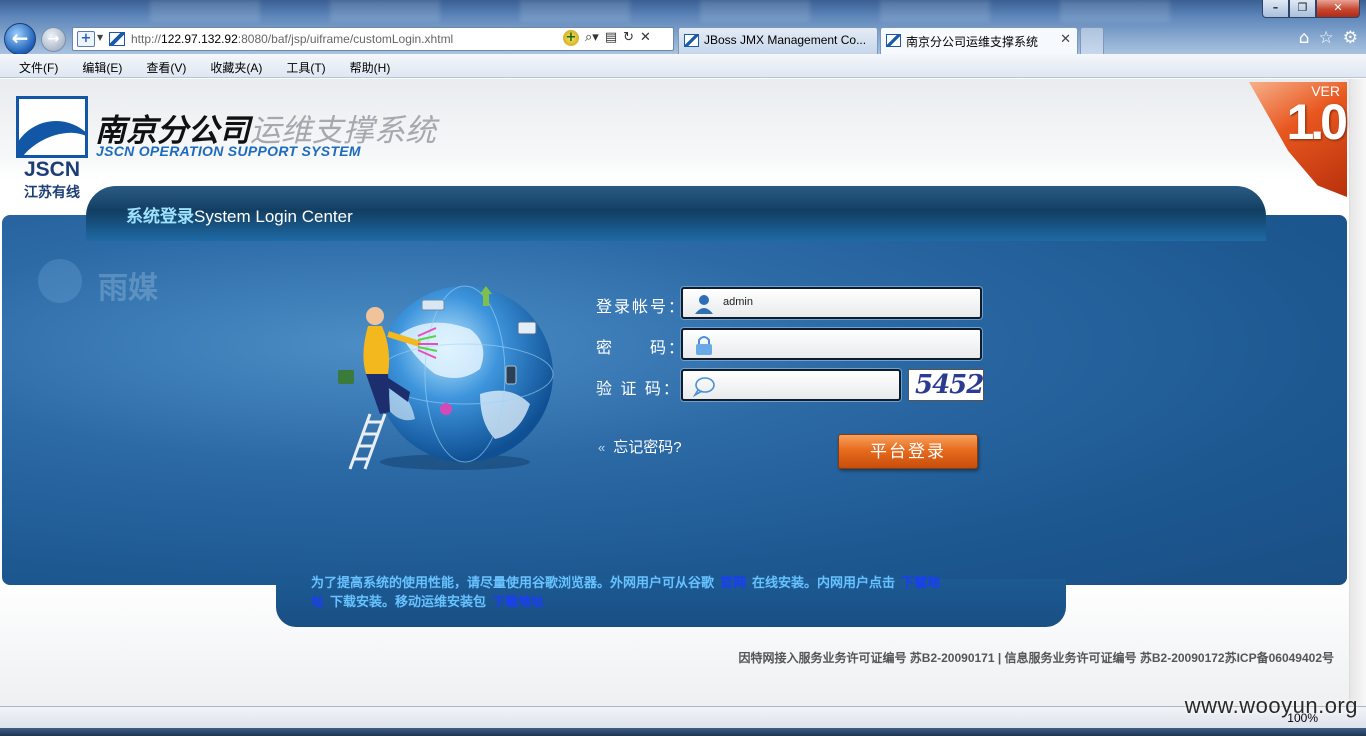 This screenshot has height=736, width=1366. What do you see at coordinates (592, 38) in the screenshot?
I see `search-icon: ⌕▾` at bounding box center [592, 38].